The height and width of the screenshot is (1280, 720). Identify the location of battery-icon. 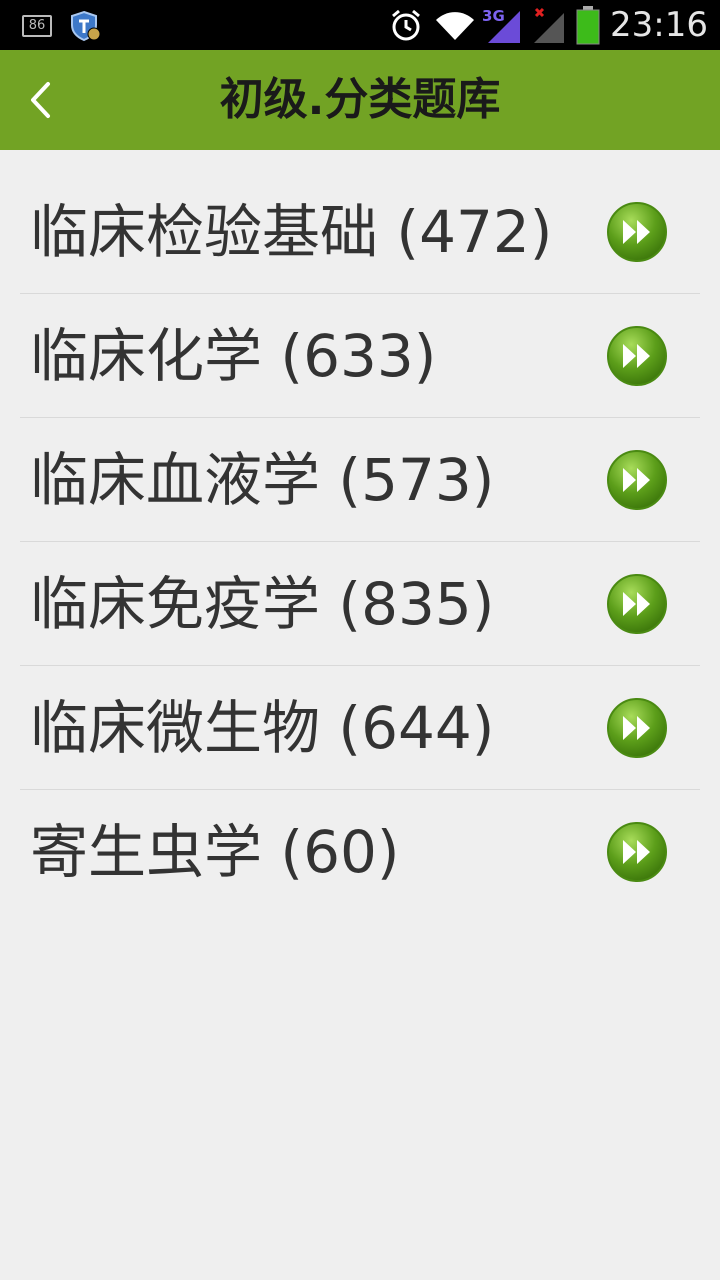
(588, 25).